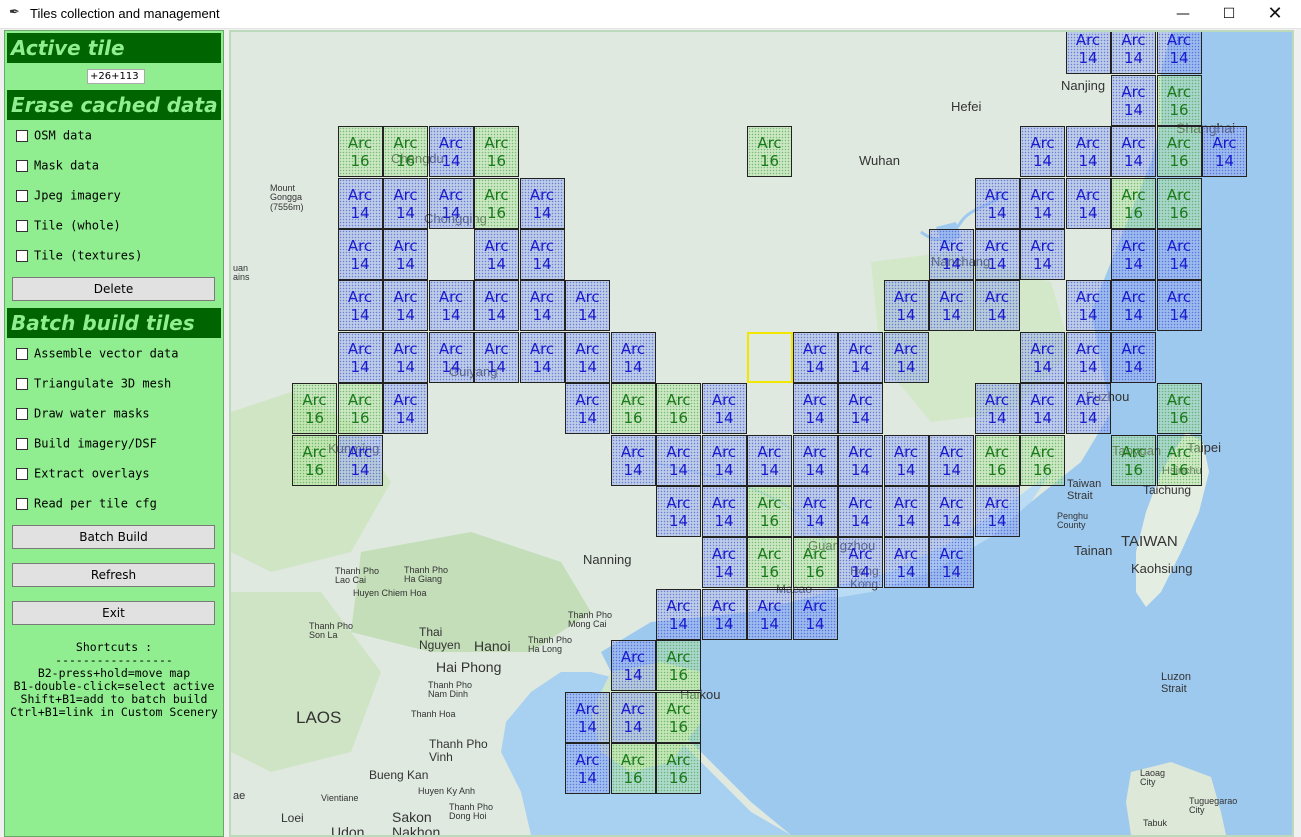 This screenshot has width=1301, height=837. Describe the element at coordinates (68, 226) in the screenshot. I see `erase-tile-whole-checkbox: Tile (whole)` at that location.